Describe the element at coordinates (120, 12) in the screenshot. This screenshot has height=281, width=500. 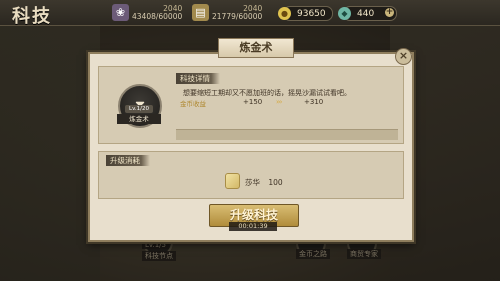
I see `food-icon: ❀` at that location.